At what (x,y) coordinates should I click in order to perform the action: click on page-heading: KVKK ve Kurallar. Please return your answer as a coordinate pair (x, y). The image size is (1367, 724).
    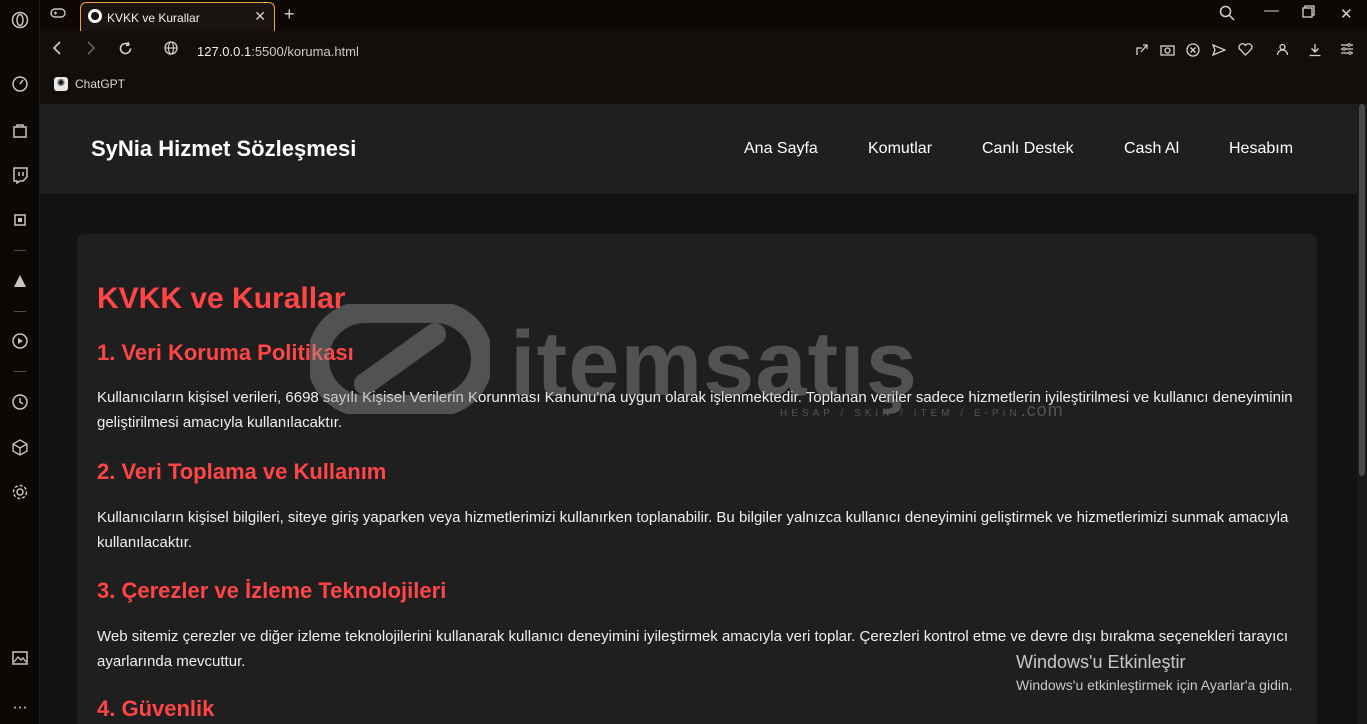
    Looking at the image, I should click on (221, 298).